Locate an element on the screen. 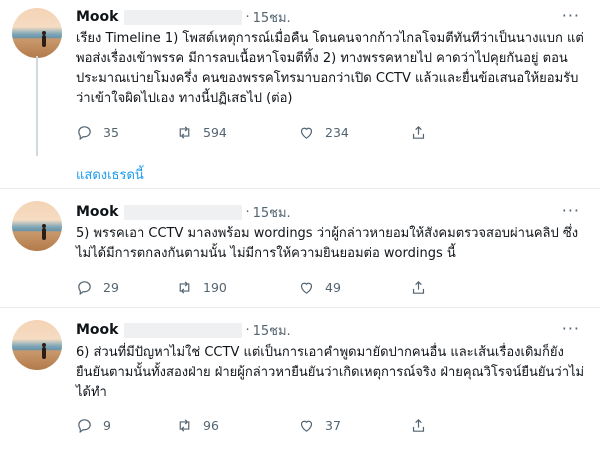 The image size is (600, 455). retweet-button: 594 is located at coordinates (201, 132).